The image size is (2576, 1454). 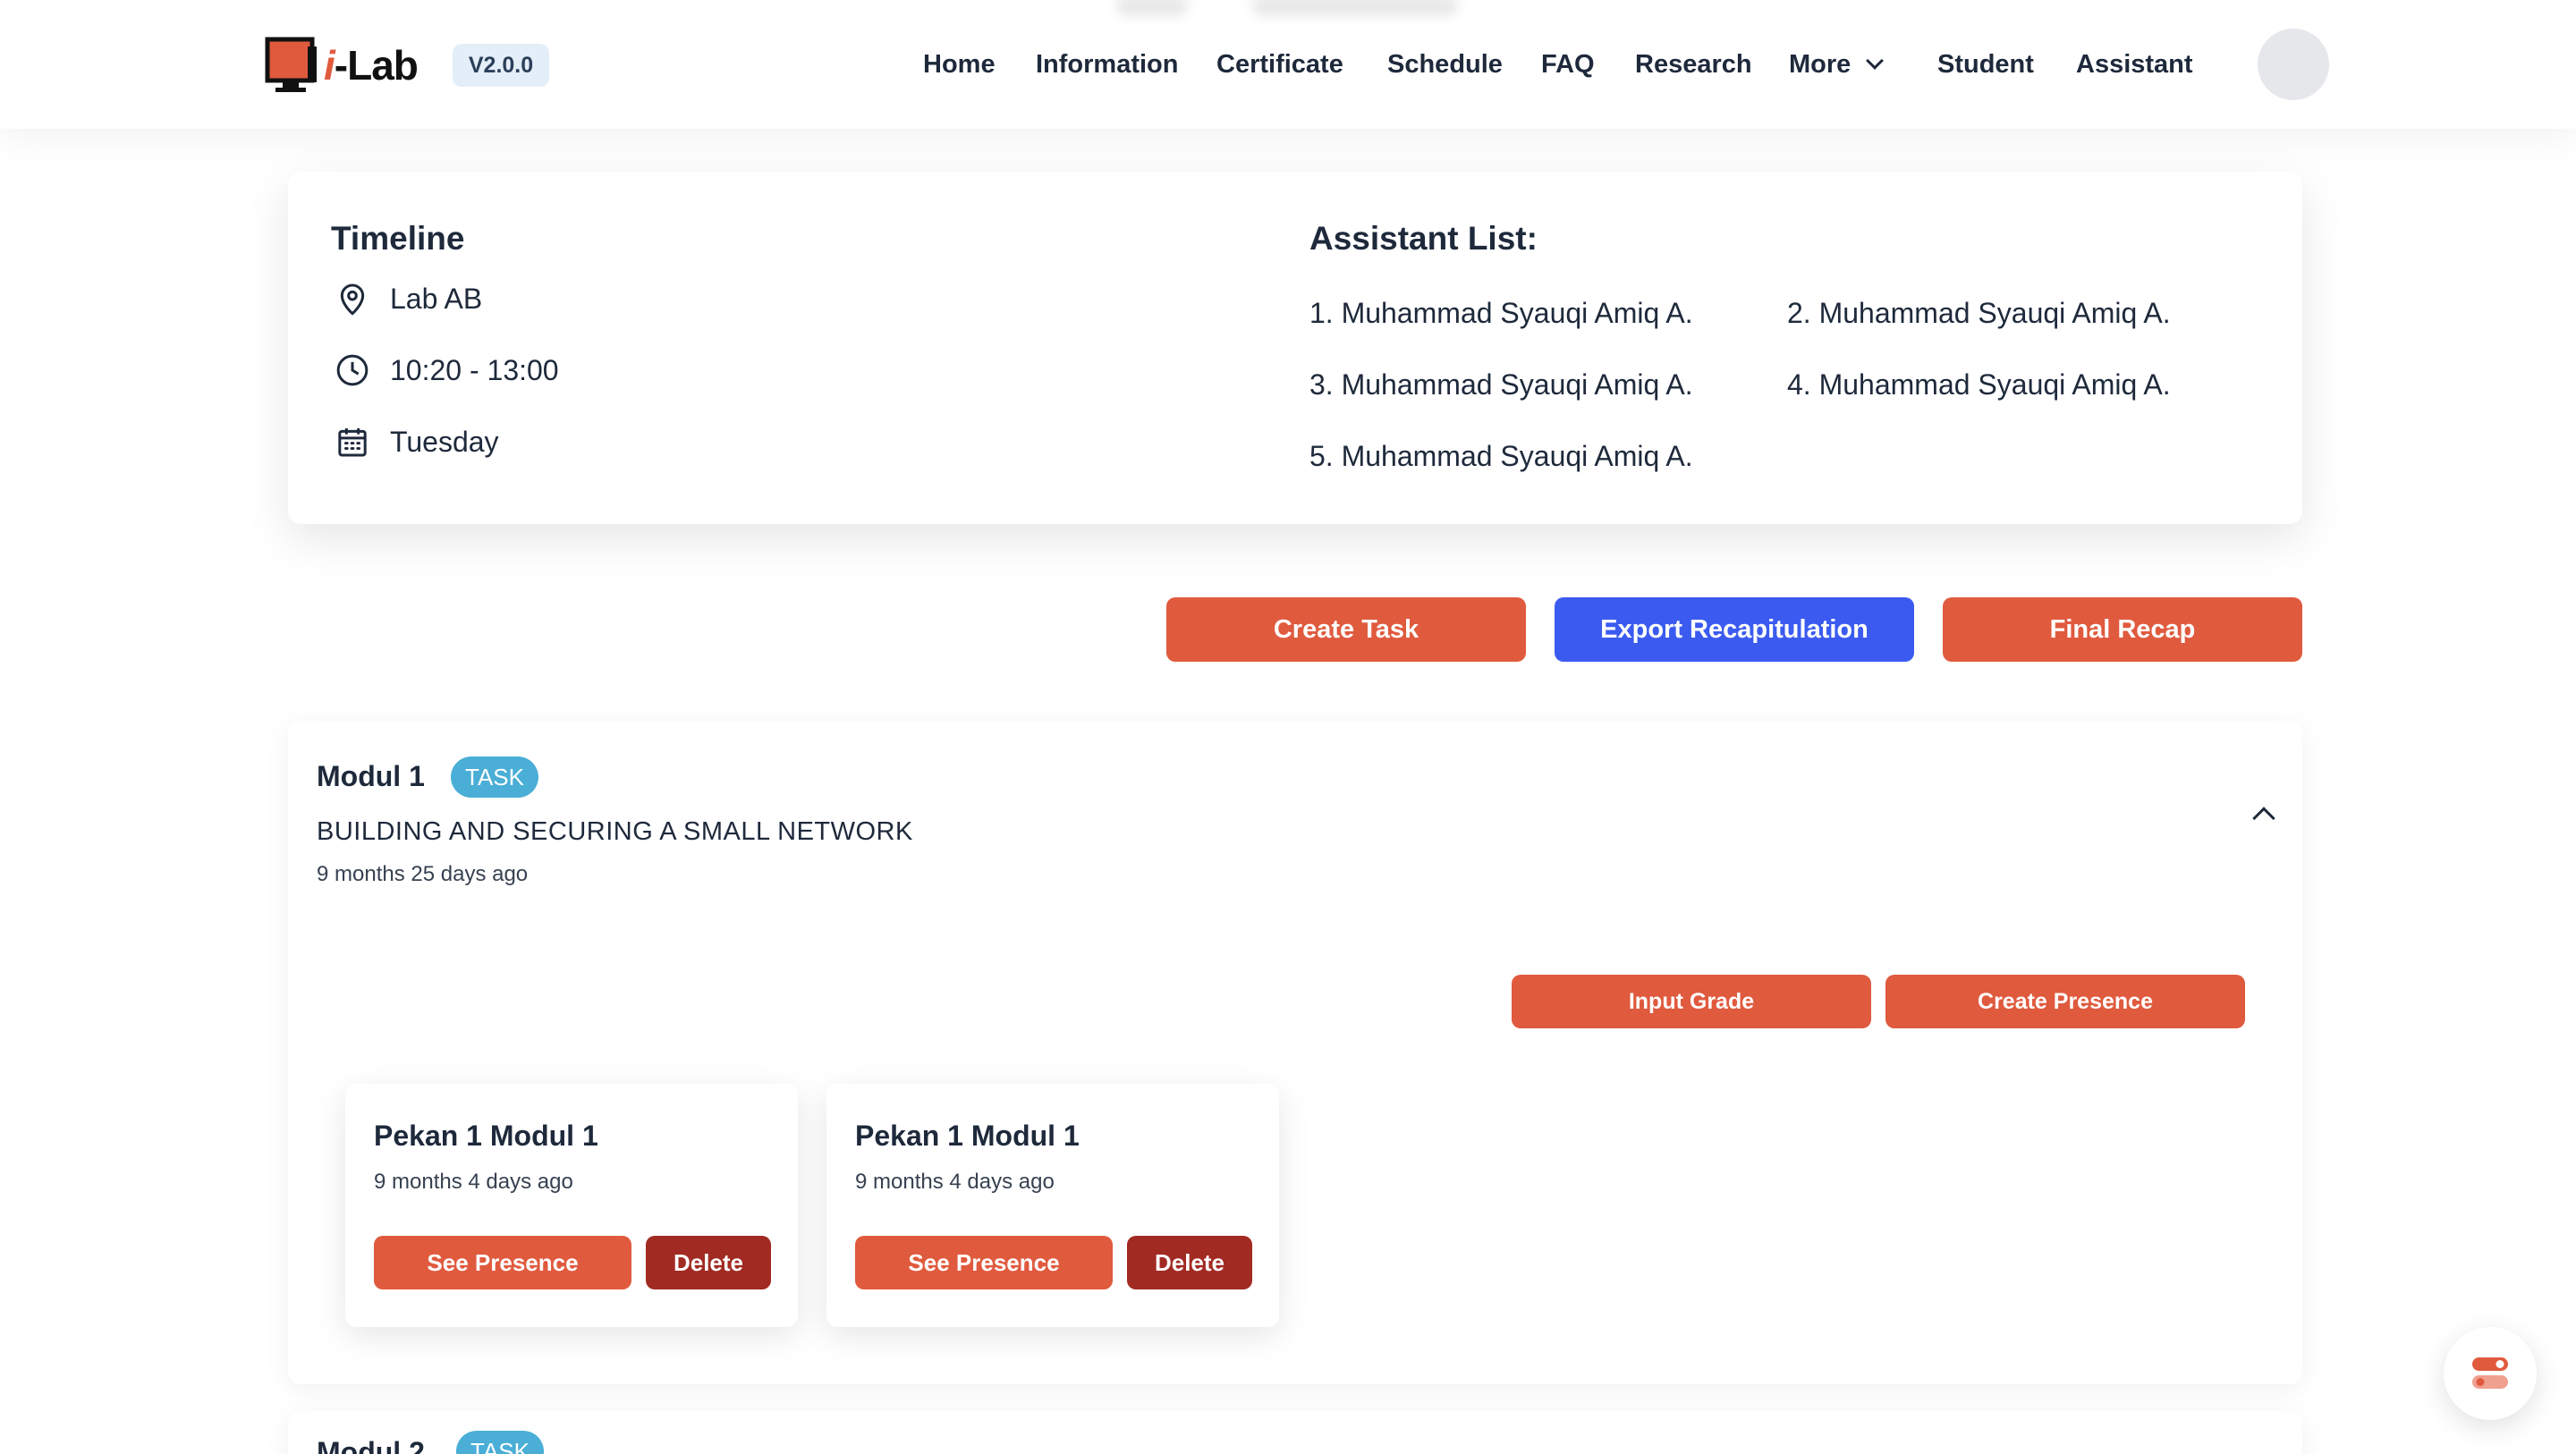 I want to click on assistant-item: 1. Muhammad Syauqi Amiq A., so click(x=1501, y=313).